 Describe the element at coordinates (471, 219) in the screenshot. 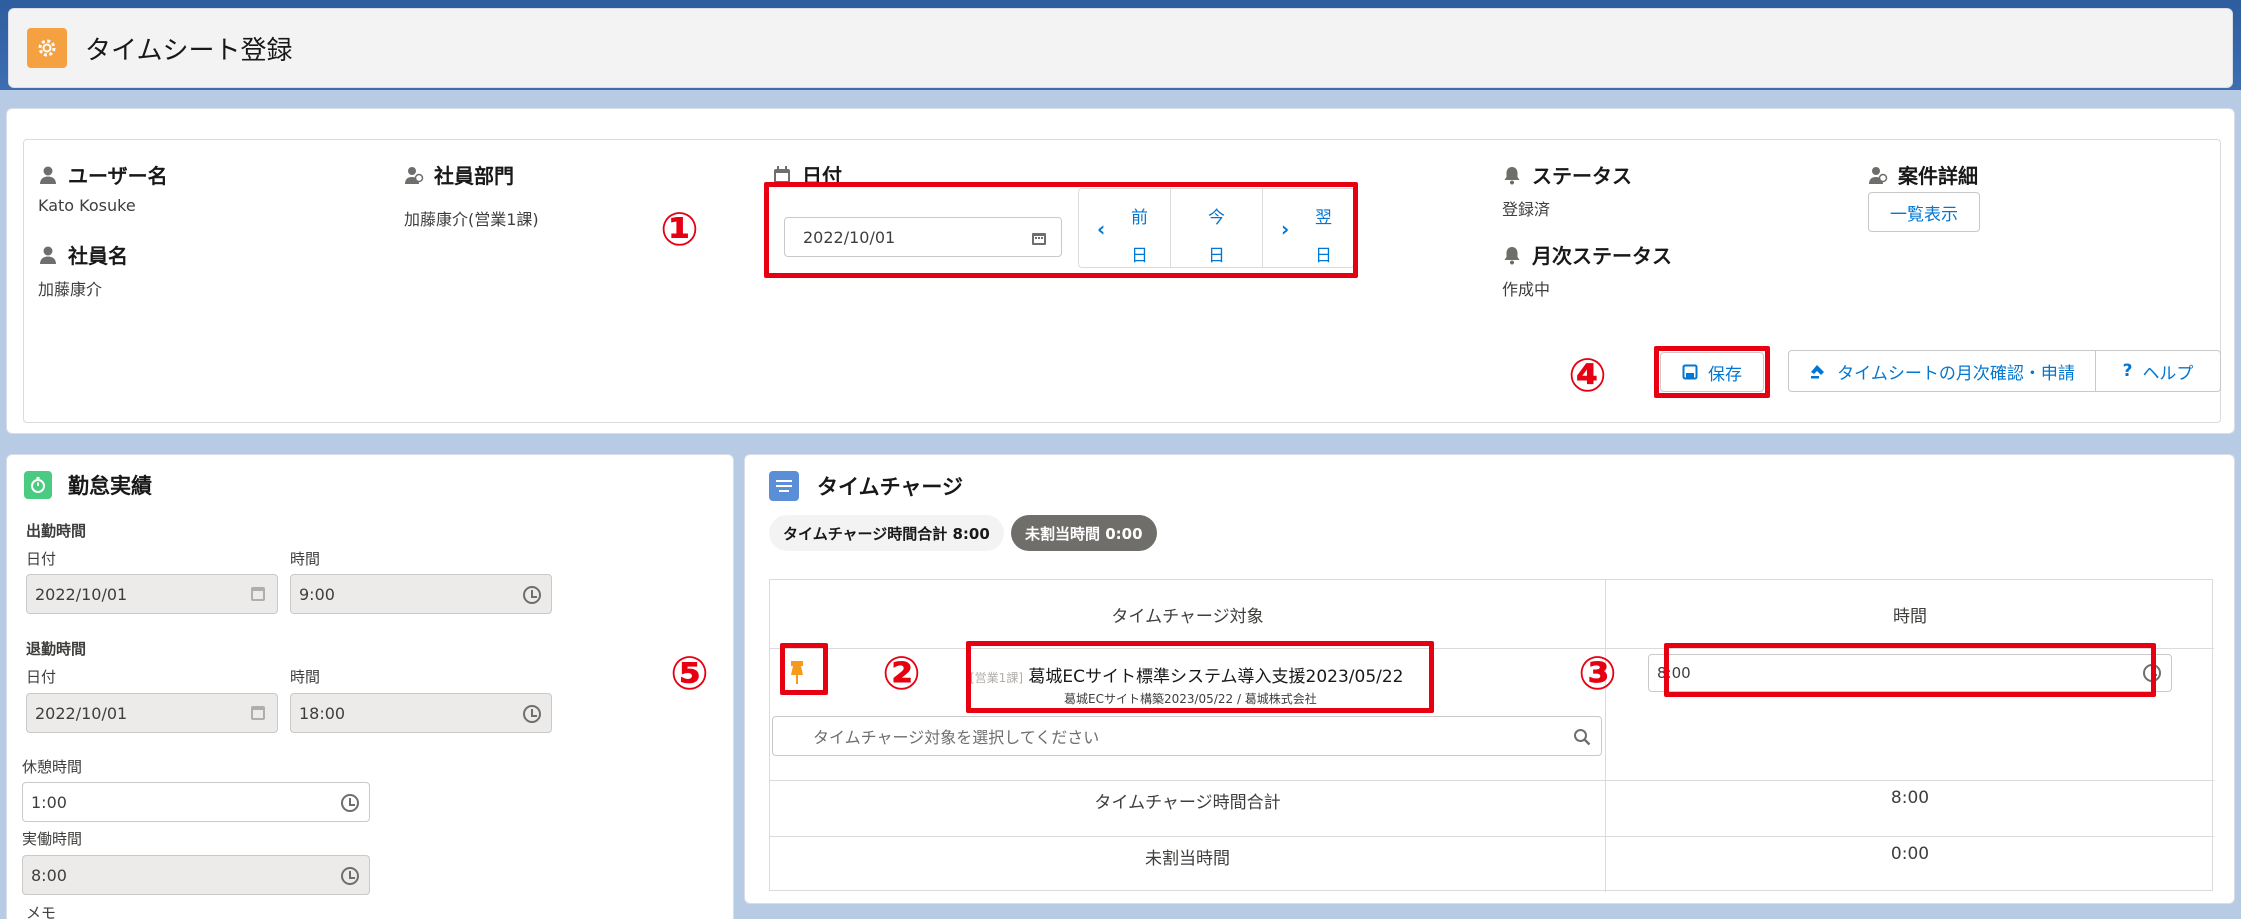

I see `department-value: 加藤康介(営業1課)` at that location.